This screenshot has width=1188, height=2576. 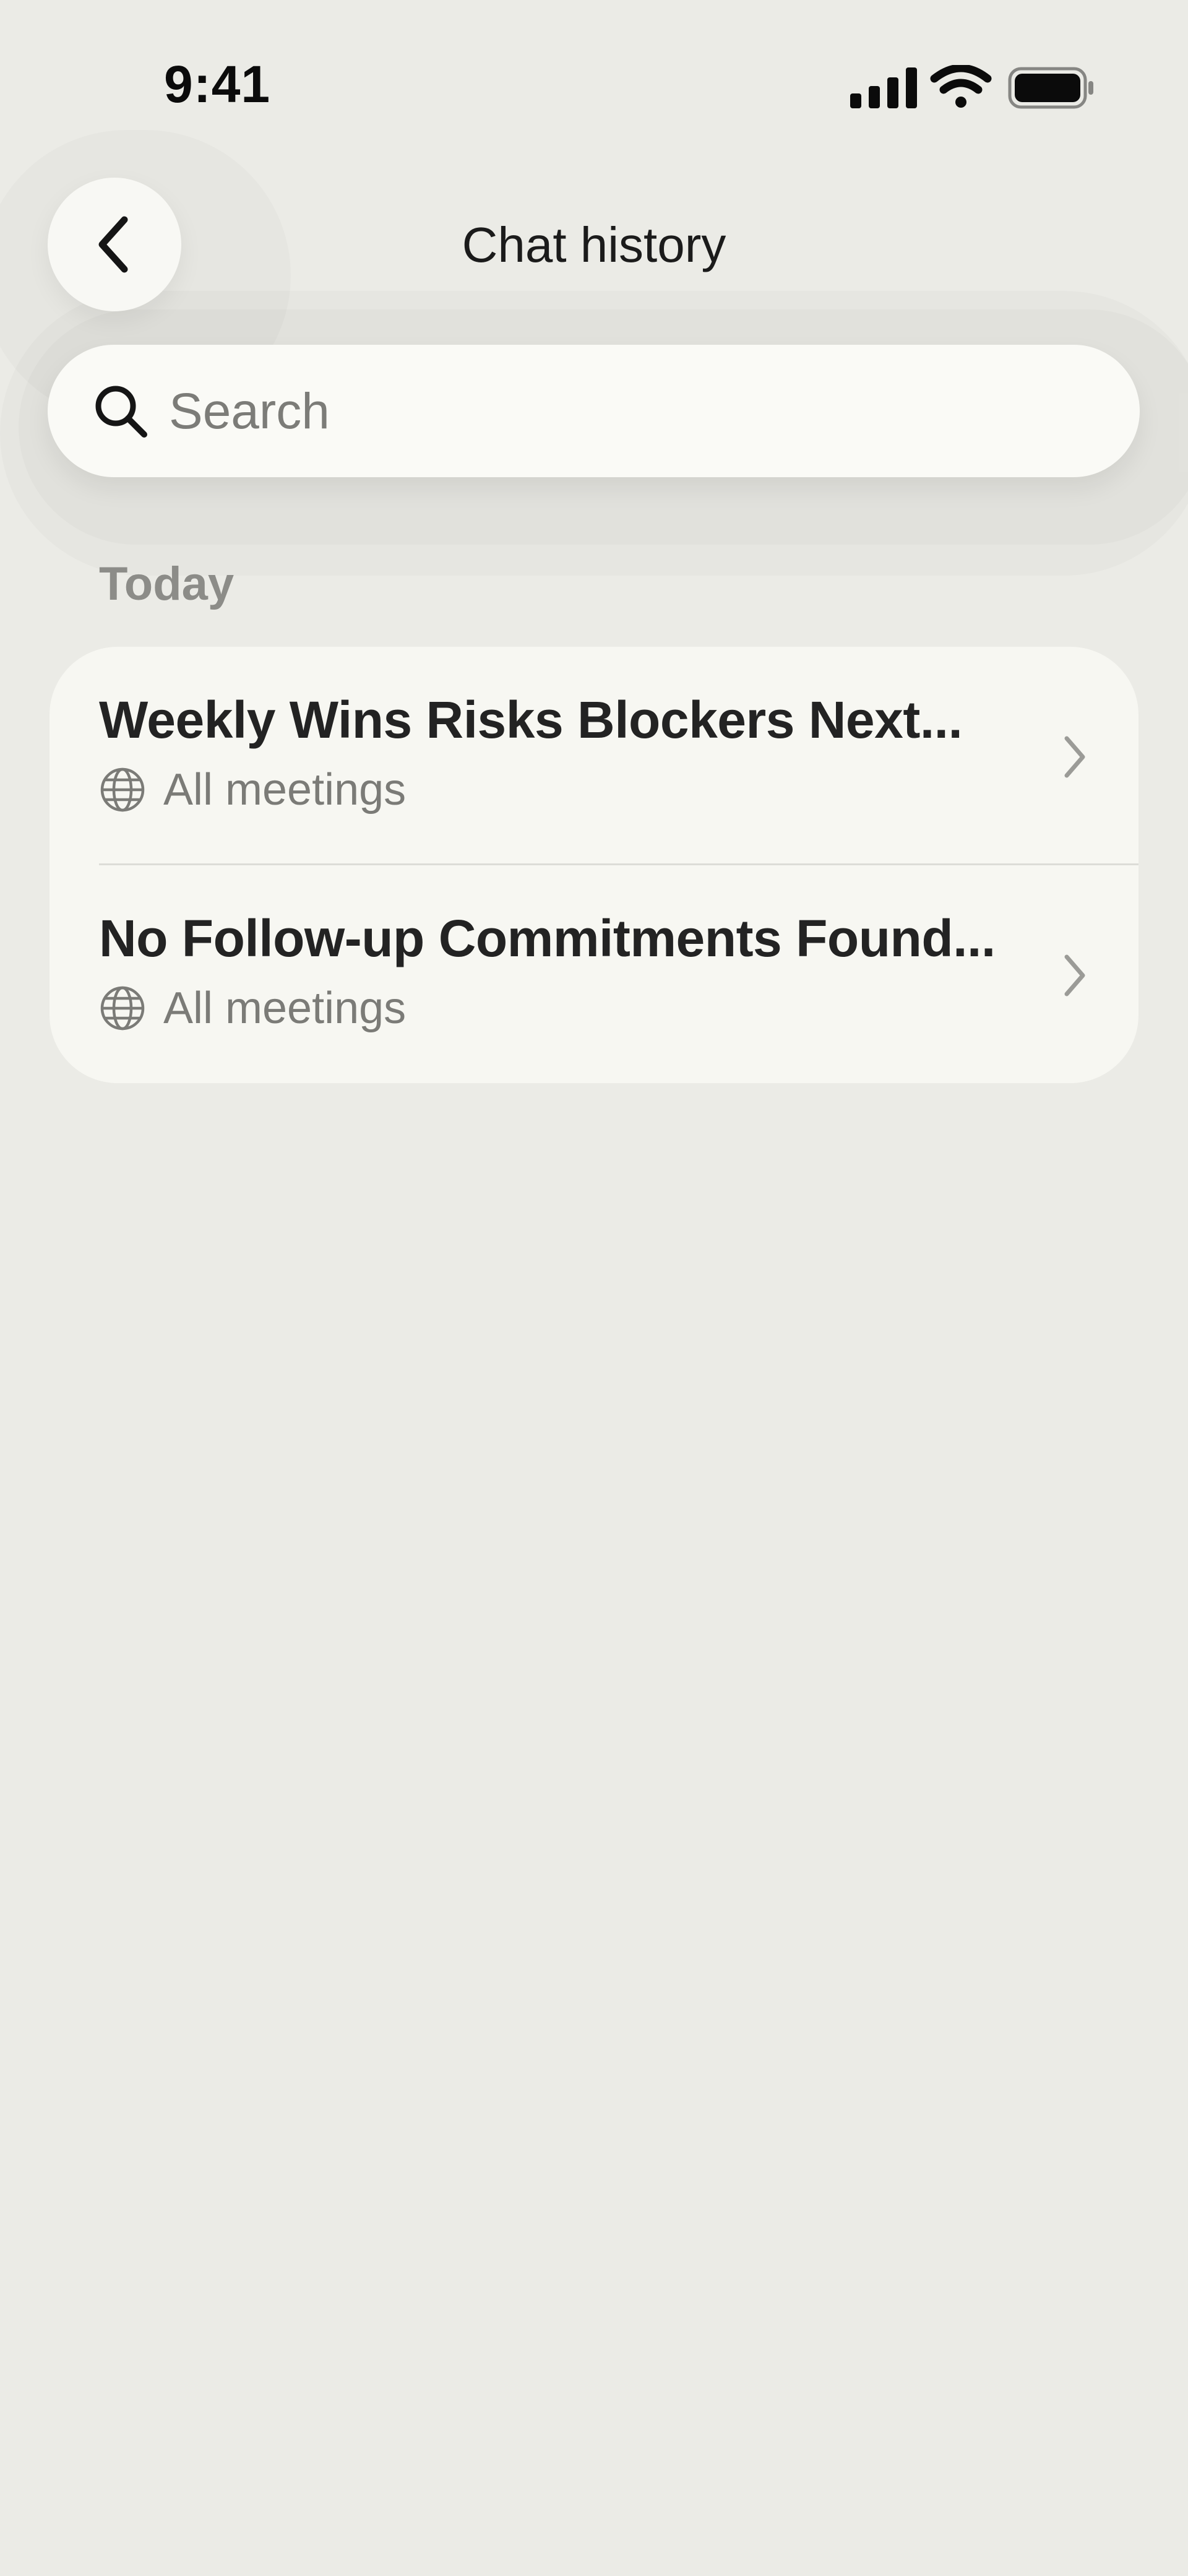 What do you see at coordinates (883, 87) in the screenshot?
I see `signal-icon` at bounding box center [883, 87].